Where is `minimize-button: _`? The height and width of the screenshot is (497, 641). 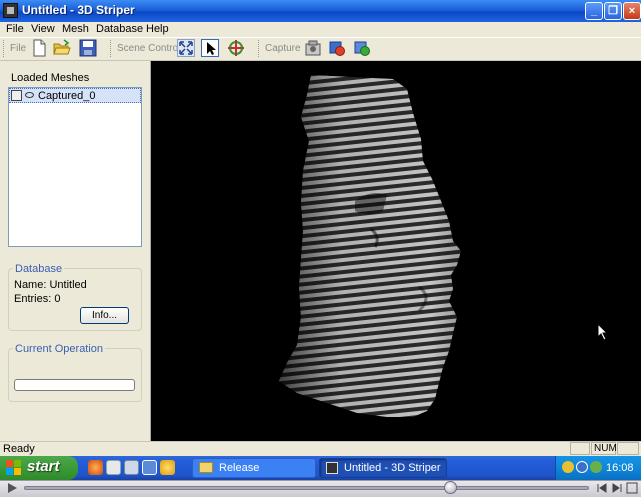 minimize-button: _ is located at coordinates (594, 11).